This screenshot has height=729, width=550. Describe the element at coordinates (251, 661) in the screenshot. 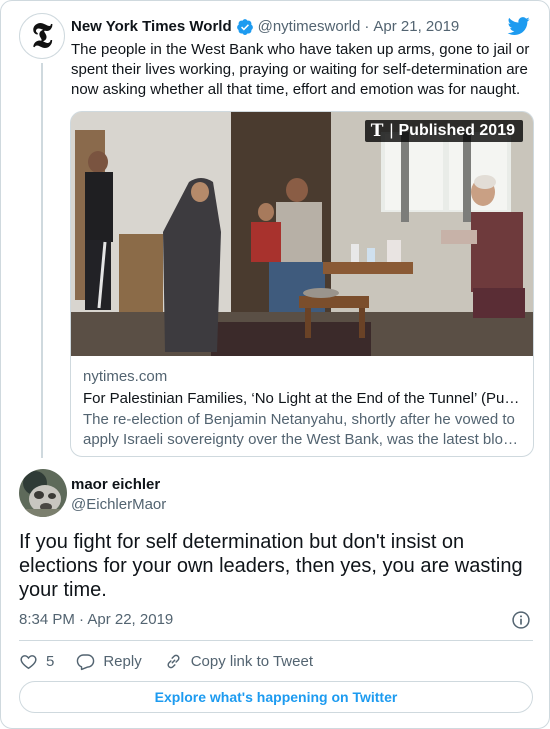

I see `copy-link-label: Copy link to Tweet` at that location.